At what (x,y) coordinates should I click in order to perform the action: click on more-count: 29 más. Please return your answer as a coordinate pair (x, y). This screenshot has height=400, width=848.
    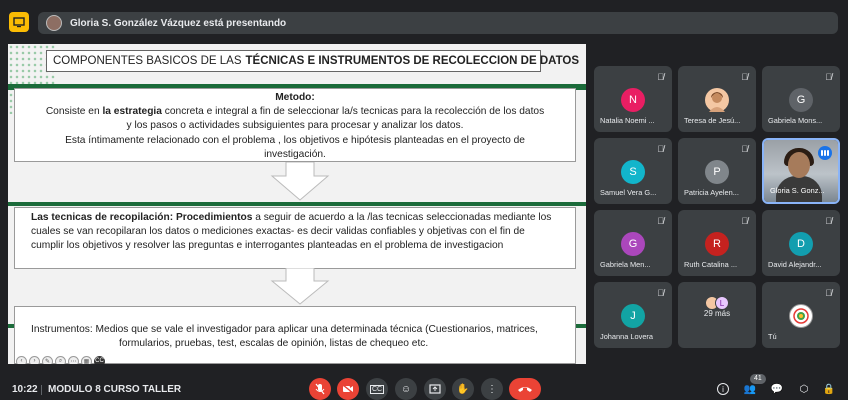
    Looking at the image, I should click on (717, 313).